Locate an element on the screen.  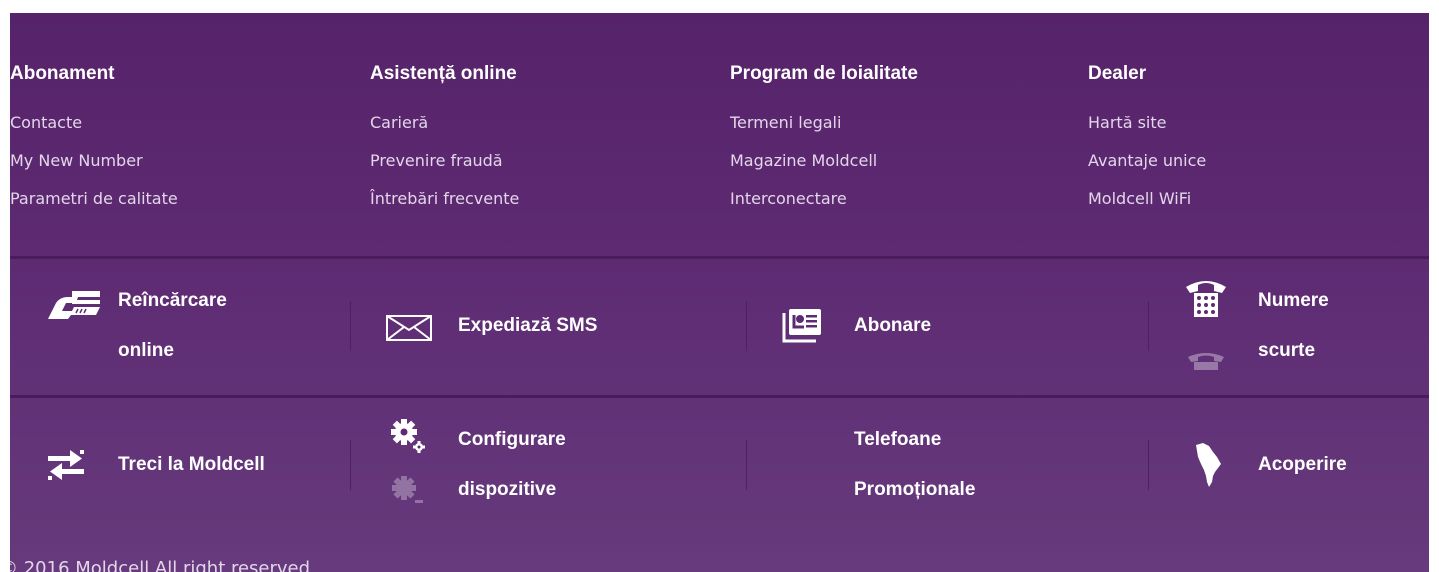
action-label: Treci la Moldcell is located at coordinates (191, 464).